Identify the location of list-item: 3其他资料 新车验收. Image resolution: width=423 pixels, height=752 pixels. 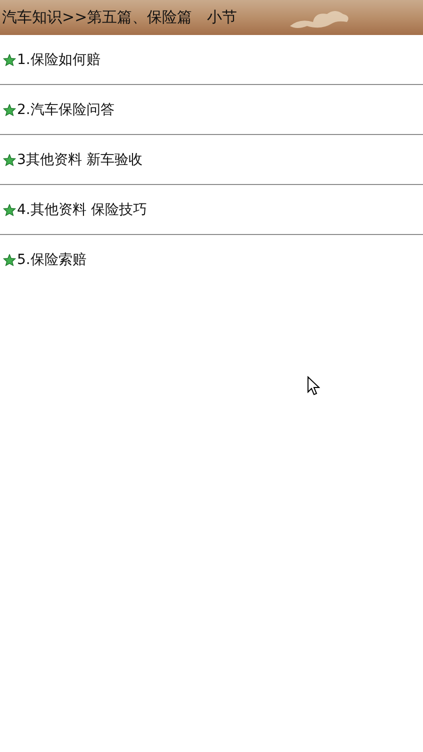
(211, 160).